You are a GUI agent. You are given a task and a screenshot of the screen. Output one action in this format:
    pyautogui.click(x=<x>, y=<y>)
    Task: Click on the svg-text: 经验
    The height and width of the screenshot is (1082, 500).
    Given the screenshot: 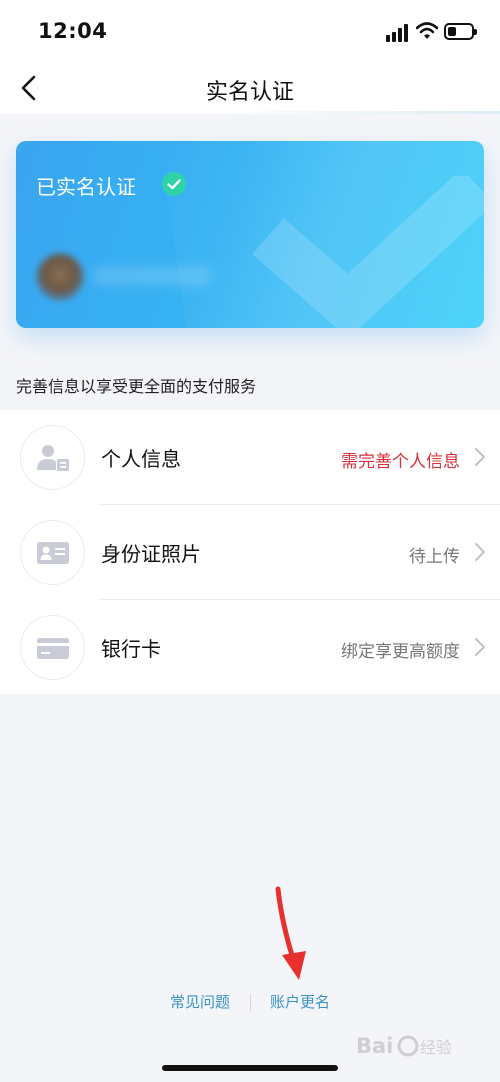 What is the action you would take?
    pyautogui.click(x=436, y=1047)
    